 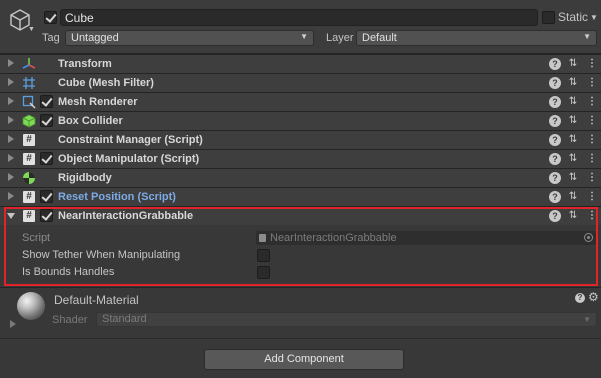 I want to click on show-tether-checkbox, so click(x=263, y=255).